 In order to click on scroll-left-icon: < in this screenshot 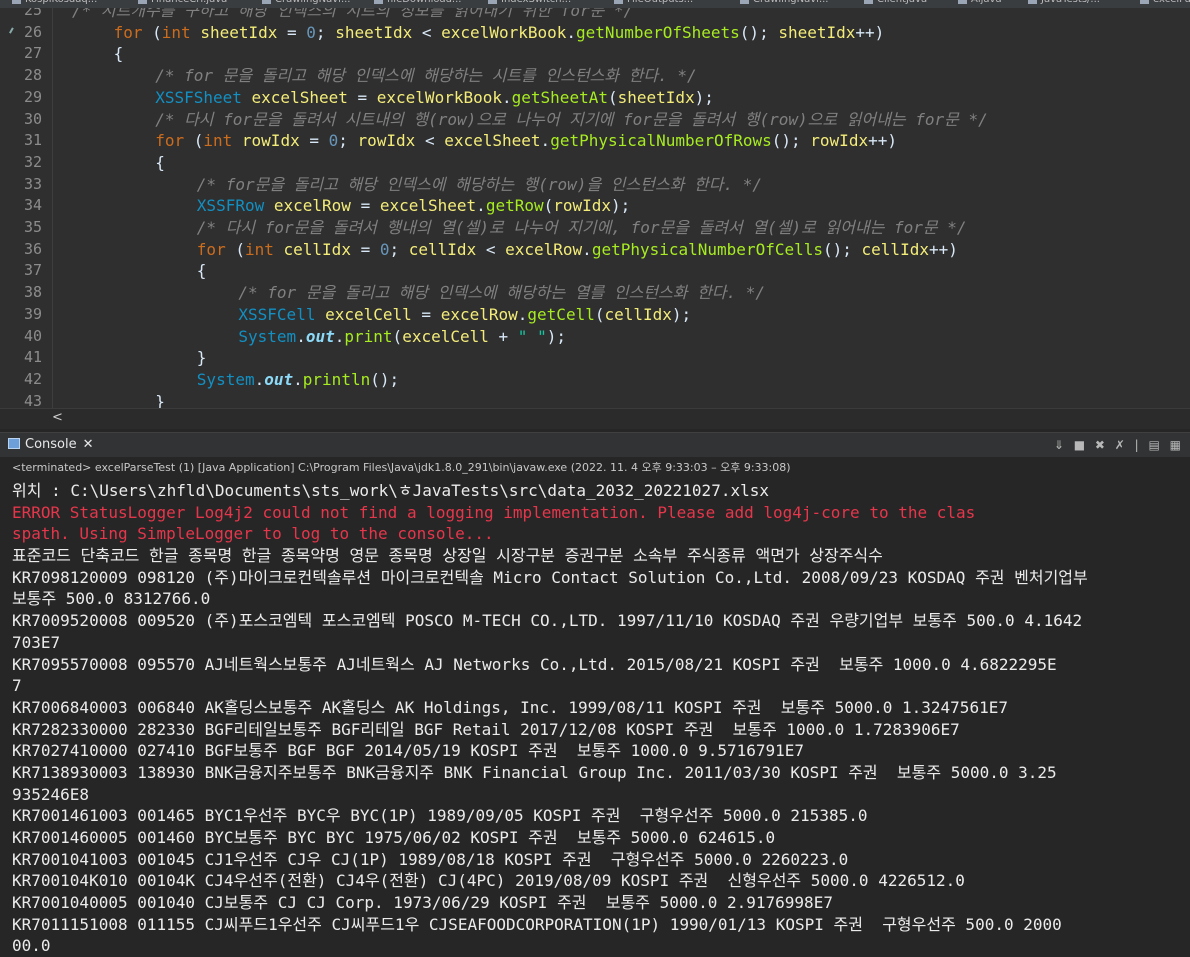, I will do `click(57, 417)`.